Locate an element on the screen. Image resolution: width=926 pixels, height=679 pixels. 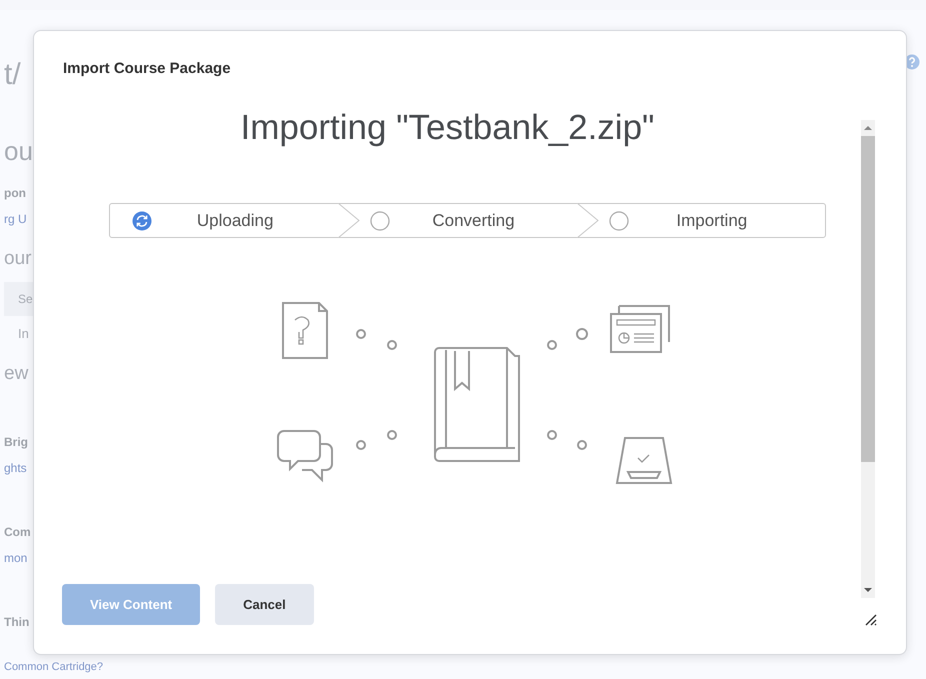
background-text: ou is located at coordinates (19, 151).